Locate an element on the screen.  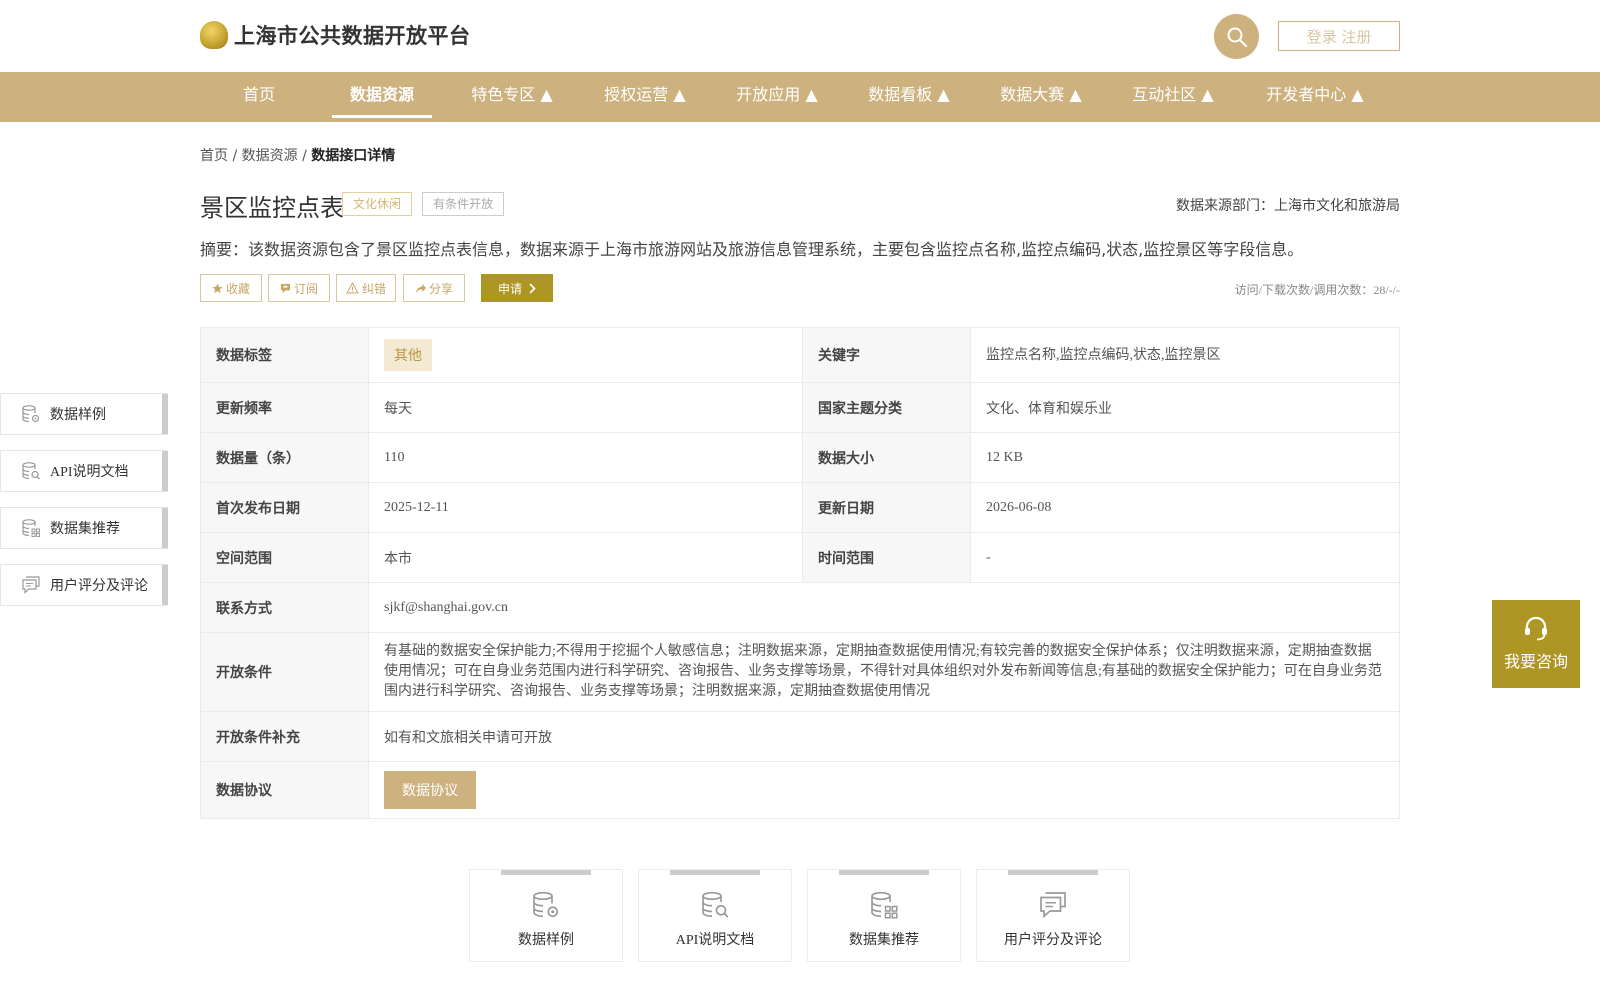
card-api-docs: API说明文档 is located at coordinates (715, 915).